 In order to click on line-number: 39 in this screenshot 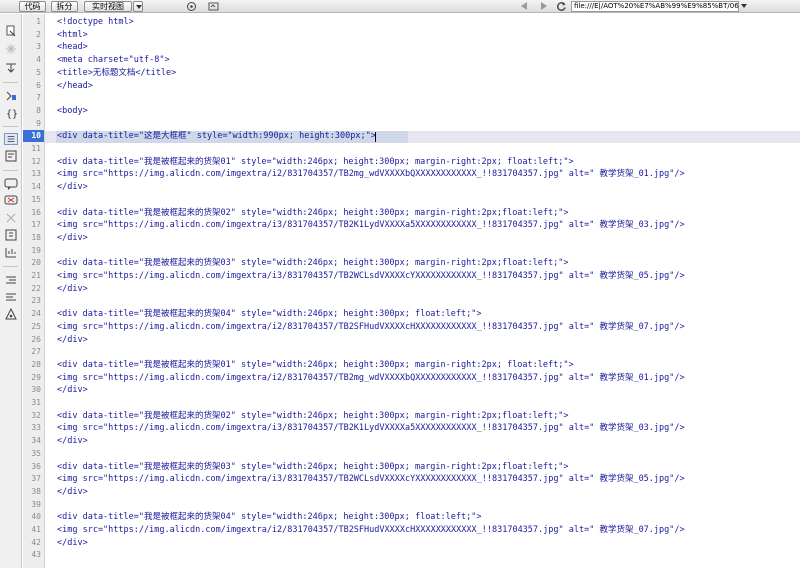, I will do `click(36, 504)`.